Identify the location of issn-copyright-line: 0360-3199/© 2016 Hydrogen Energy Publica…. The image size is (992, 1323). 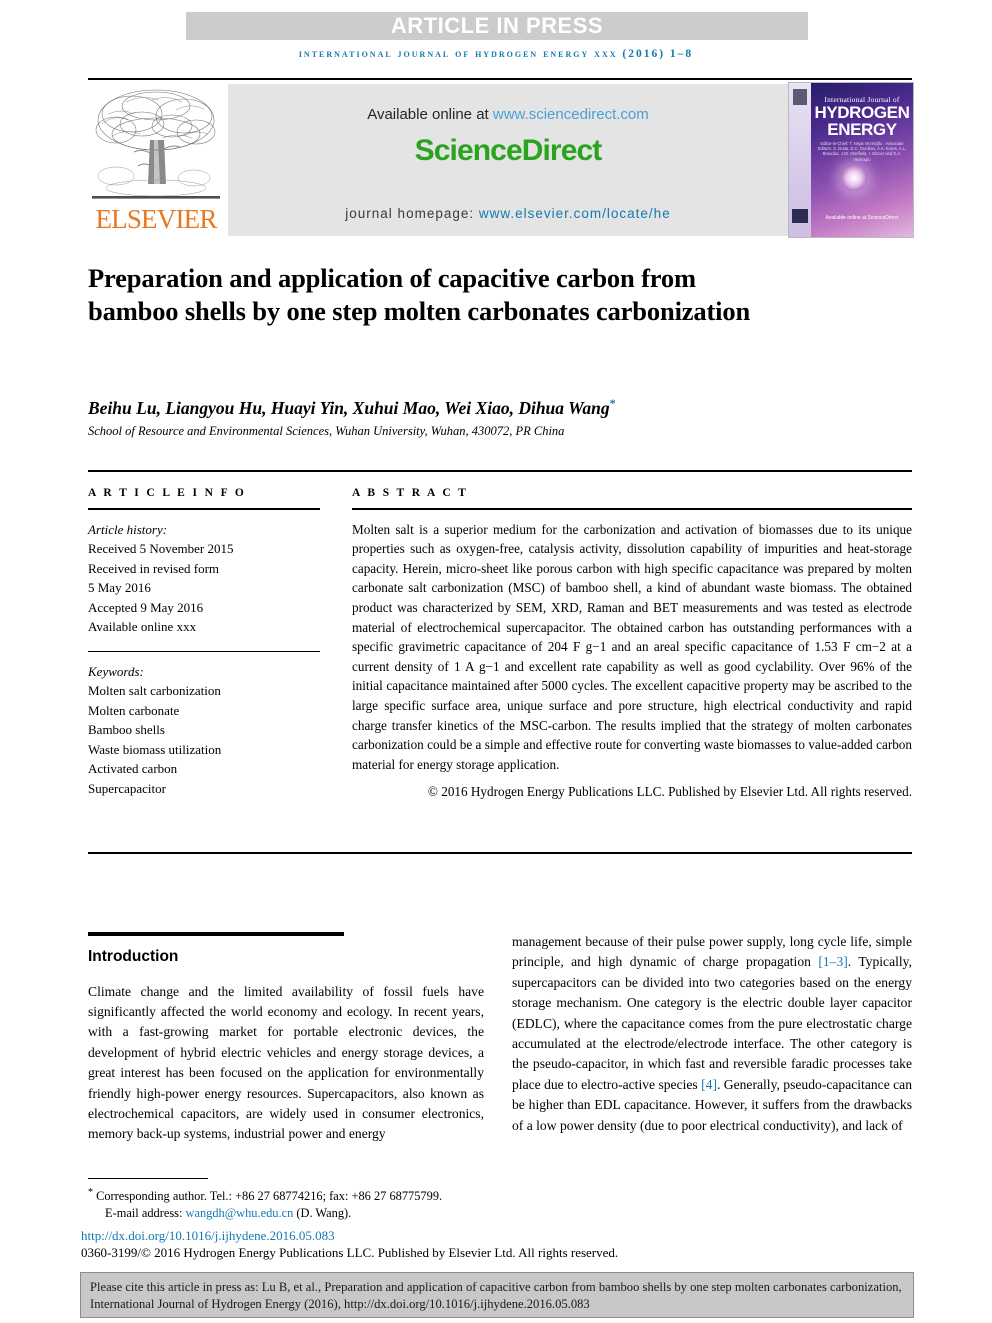
(350, 1252).